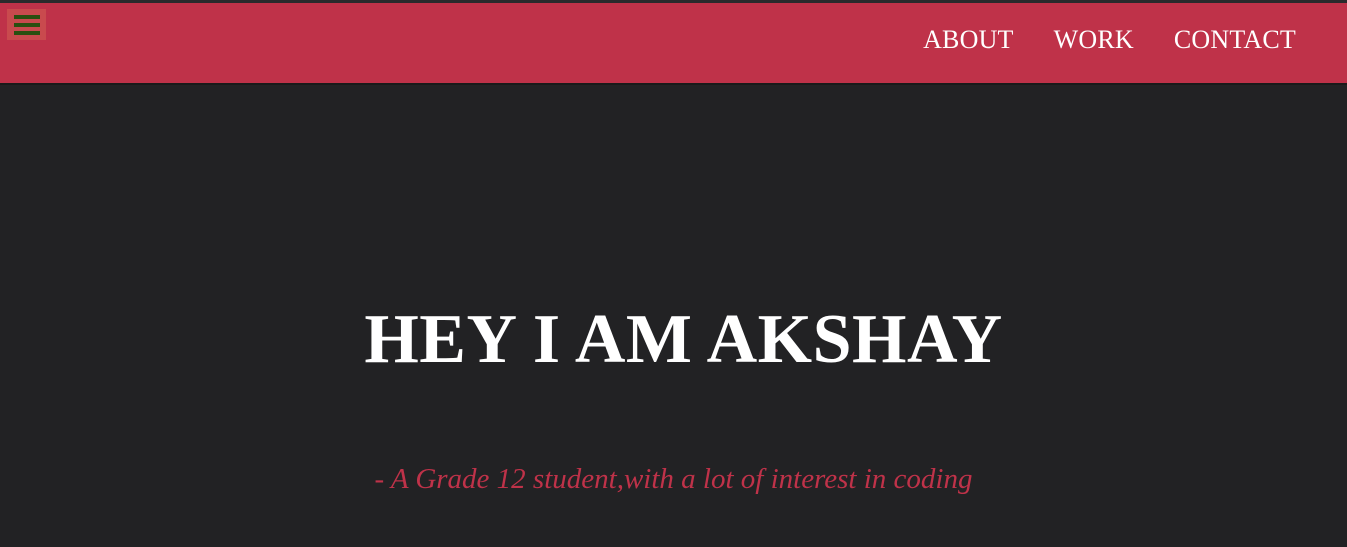  I want to click on nav-links: ABOUT WORK CONTACT, so click(1109, 40).